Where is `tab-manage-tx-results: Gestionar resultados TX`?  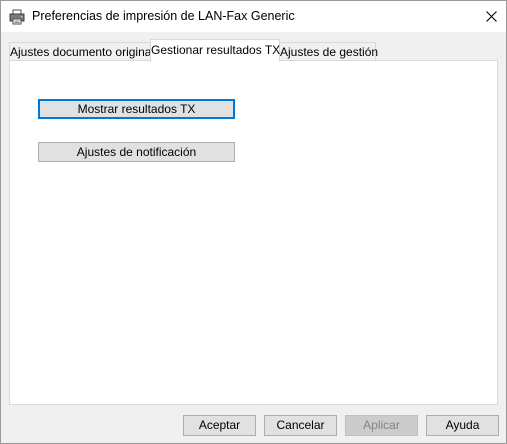 tab-manage-tx-results: Gestionar resultados TX is located at coordinates (215, 50).